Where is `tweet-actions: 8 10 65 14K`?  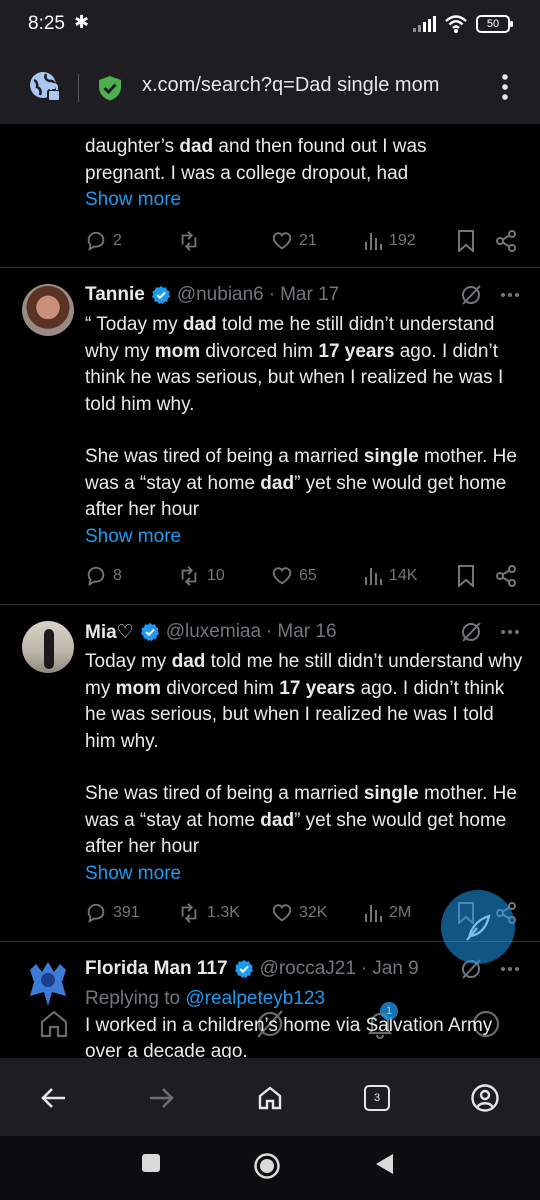
tweet-actions: 8 10 65 14K is located at coordinates (305, 576).